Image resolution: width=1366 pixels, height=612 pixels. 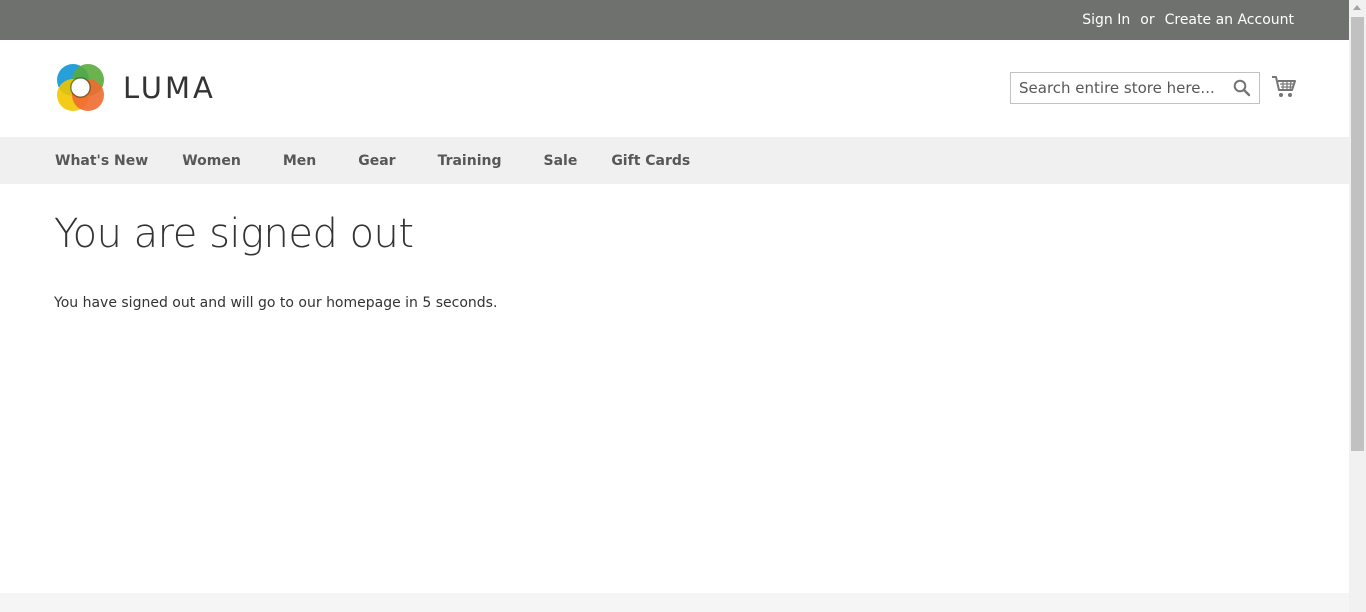 I want to click on scroll-up-arrow-icon, so click(x=1357, y=7).